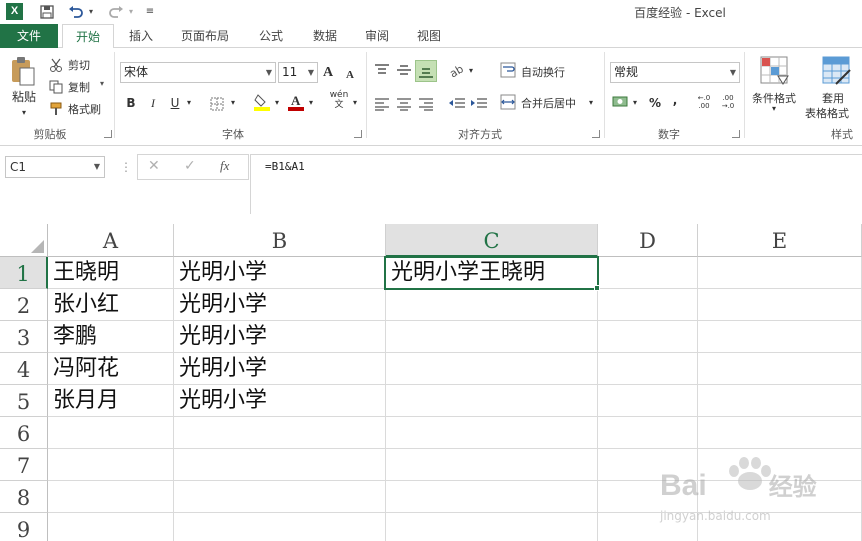 This screenshot has width=862, height=541. Describe the element at coordinates (111, 433) in the screenshot. I see `cell-a6` at that location.